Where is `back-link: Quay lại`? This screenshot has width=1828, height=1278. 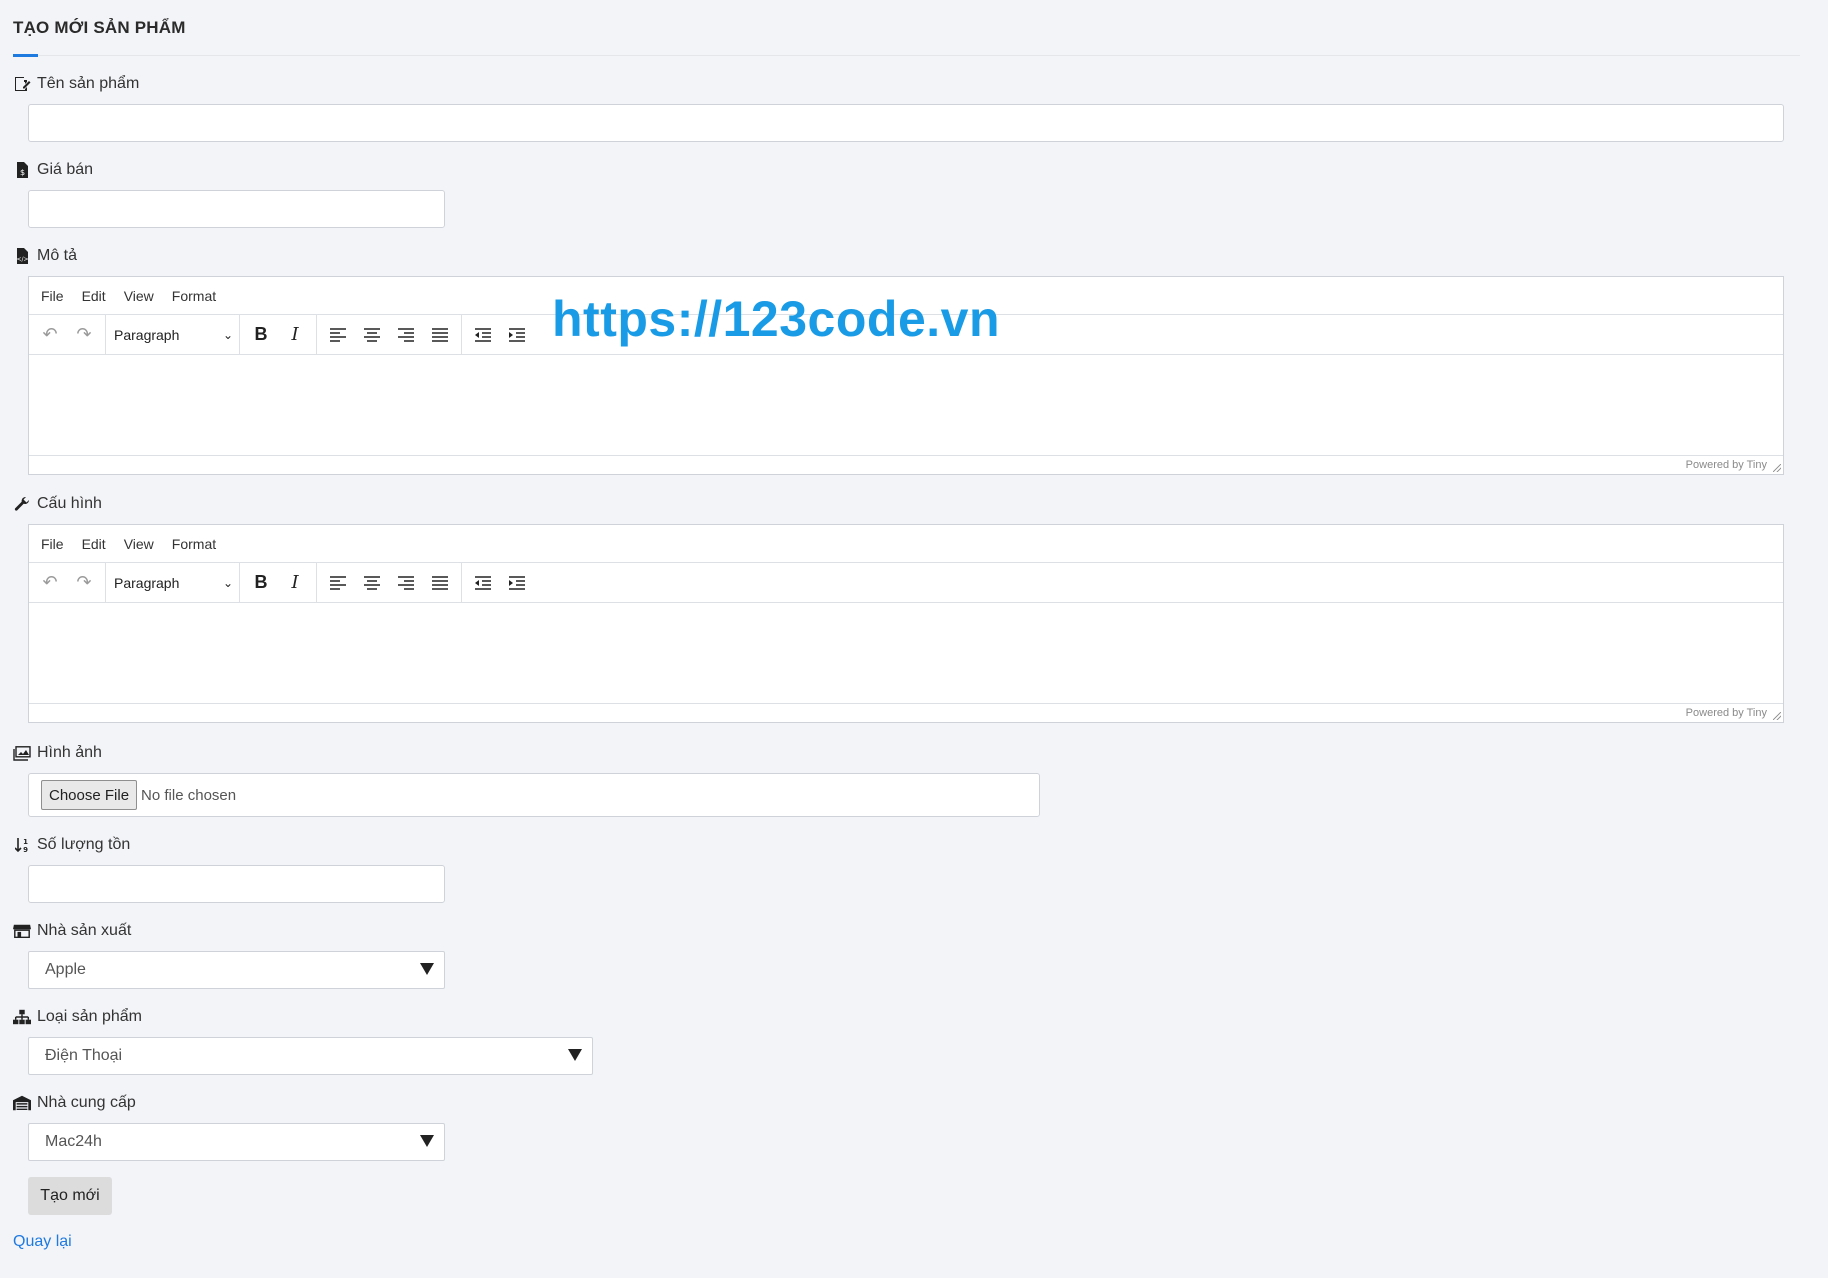 back-link: Quay lại is located at coordinates (42, 1242).